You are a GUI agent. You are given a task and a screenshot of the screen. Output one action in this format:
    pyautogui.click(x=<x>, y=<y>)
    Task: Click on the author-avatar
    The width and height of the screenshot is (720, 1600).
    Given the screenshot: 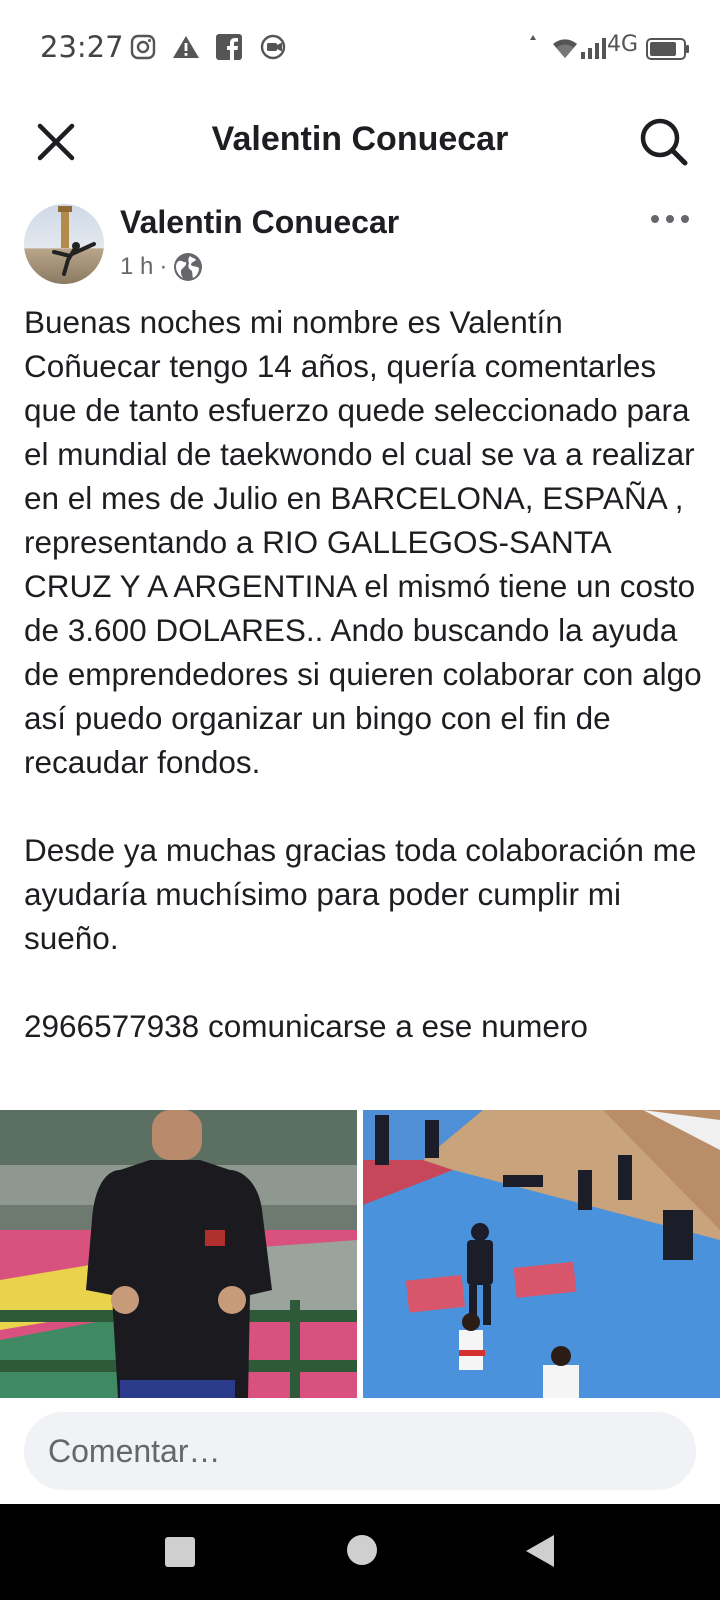 What is the action you would take?
    pyautogui.click(x=64, y=244)
    